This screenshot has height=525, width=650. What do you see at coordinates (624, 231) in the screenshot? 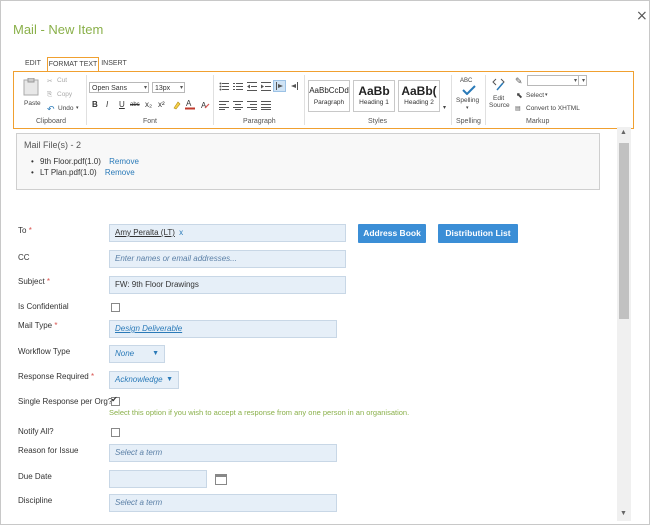
I see `scrollbar-thumb` at bounding box center [624, 231].